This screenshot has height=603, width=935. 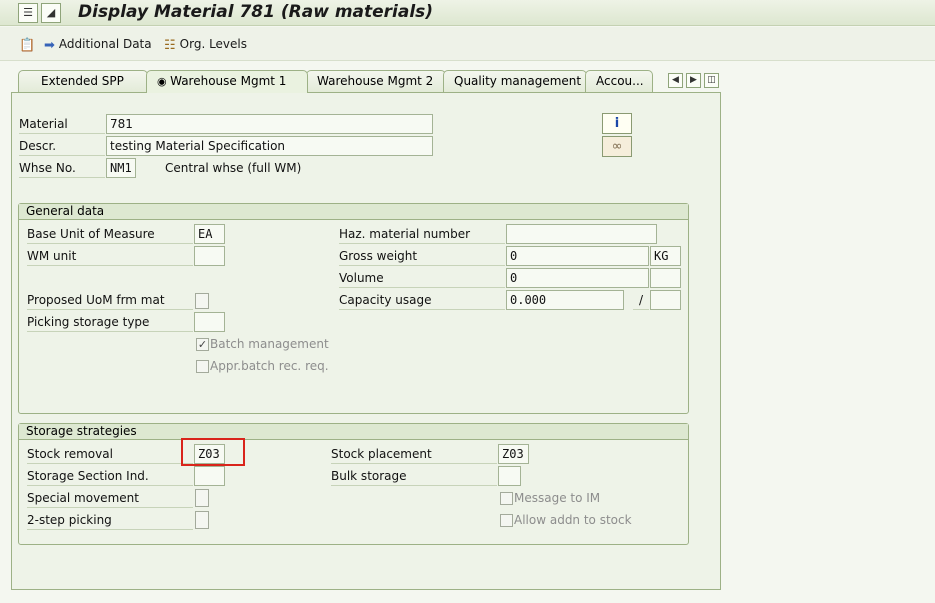 What do you see at coordinates (62, 168) in the screenshot?
I see `whse-no-label: Whse No.` at bounding box center [62, 168].